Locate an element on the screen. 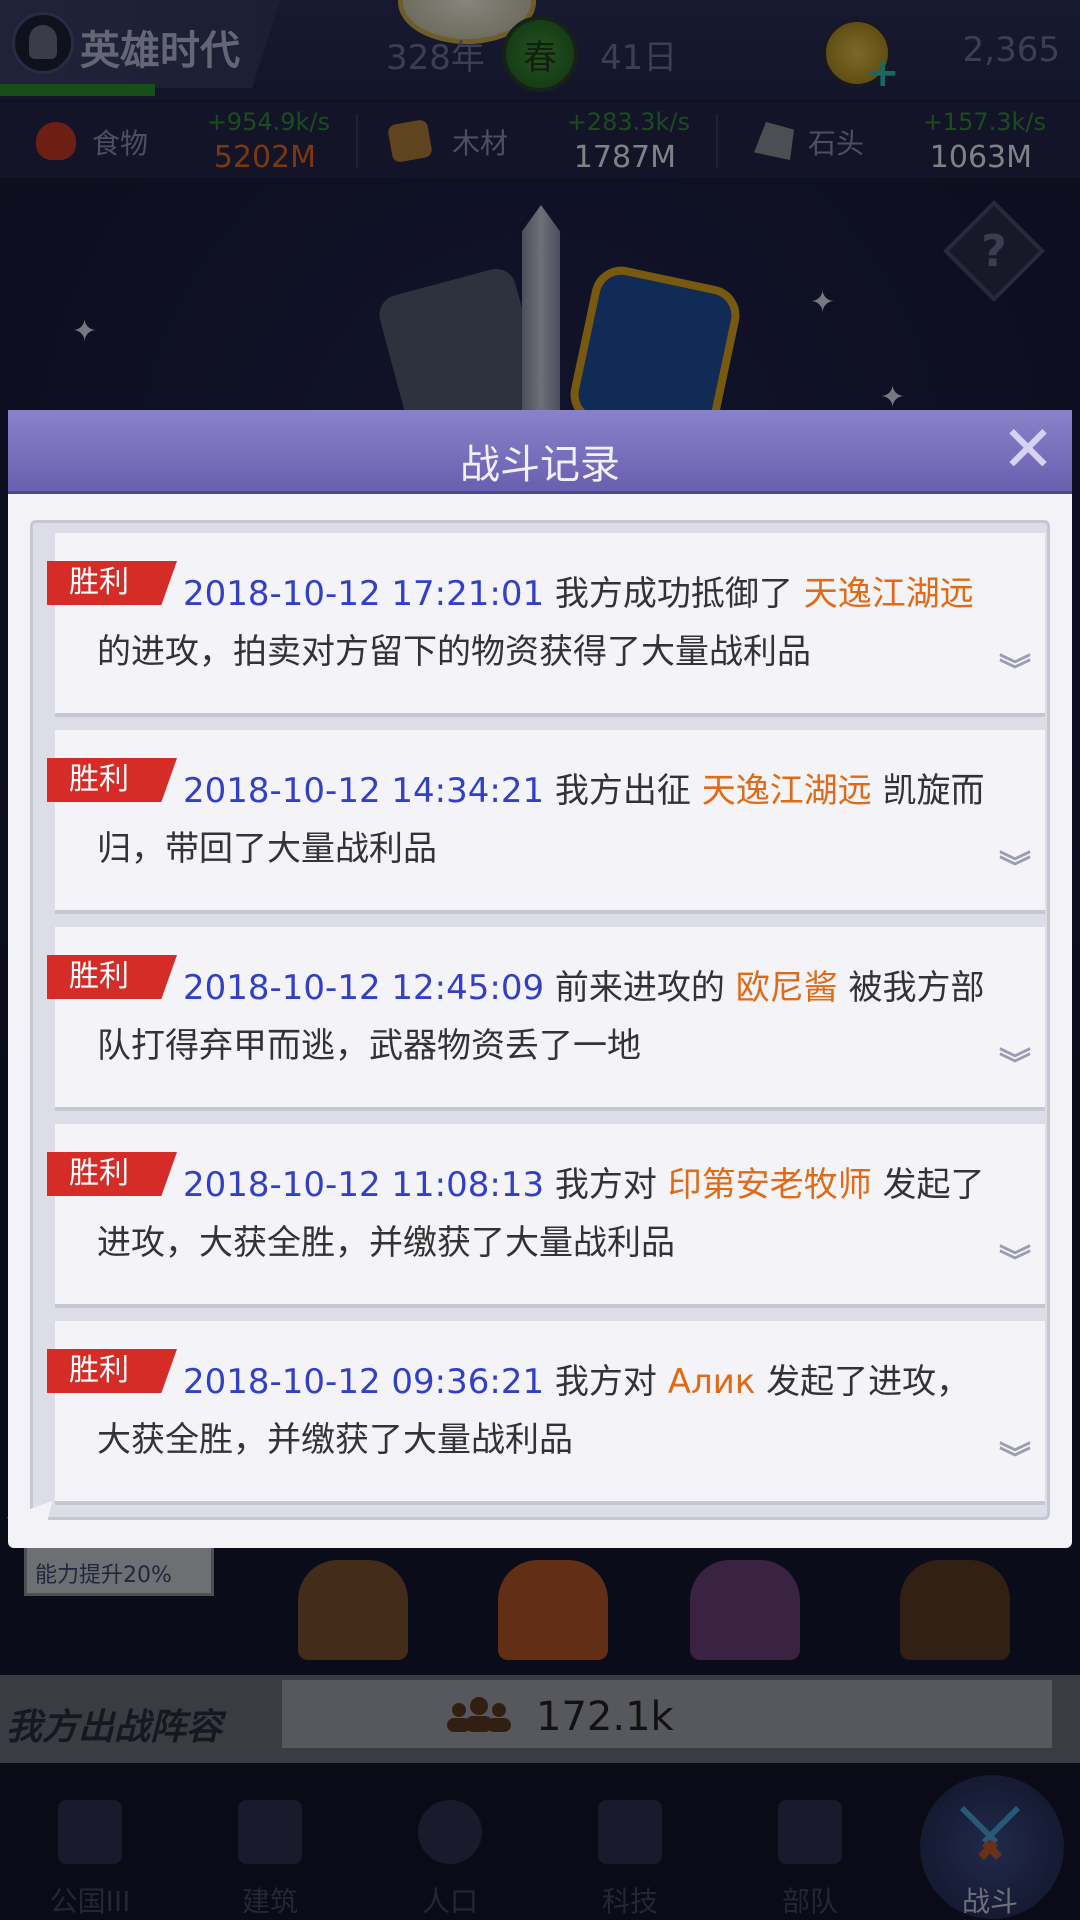 Image resolution: width=1080 pixels, height=1920 pixels. player-name: 印第安老牧师 is located at coordinates (770, 1185).